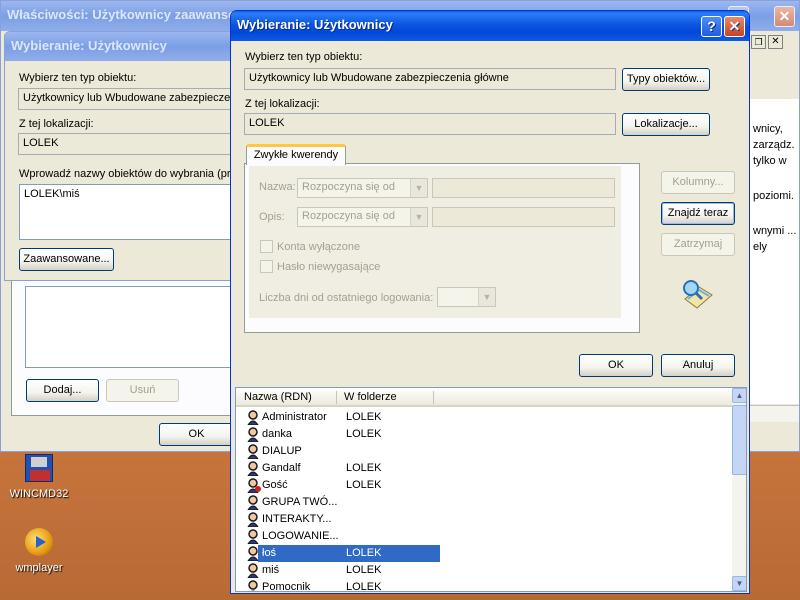 Image resolution: width=800 pixels, height=600 pixels. I want to click on list-item: Gandalf LOLEK, so click(462, 468).